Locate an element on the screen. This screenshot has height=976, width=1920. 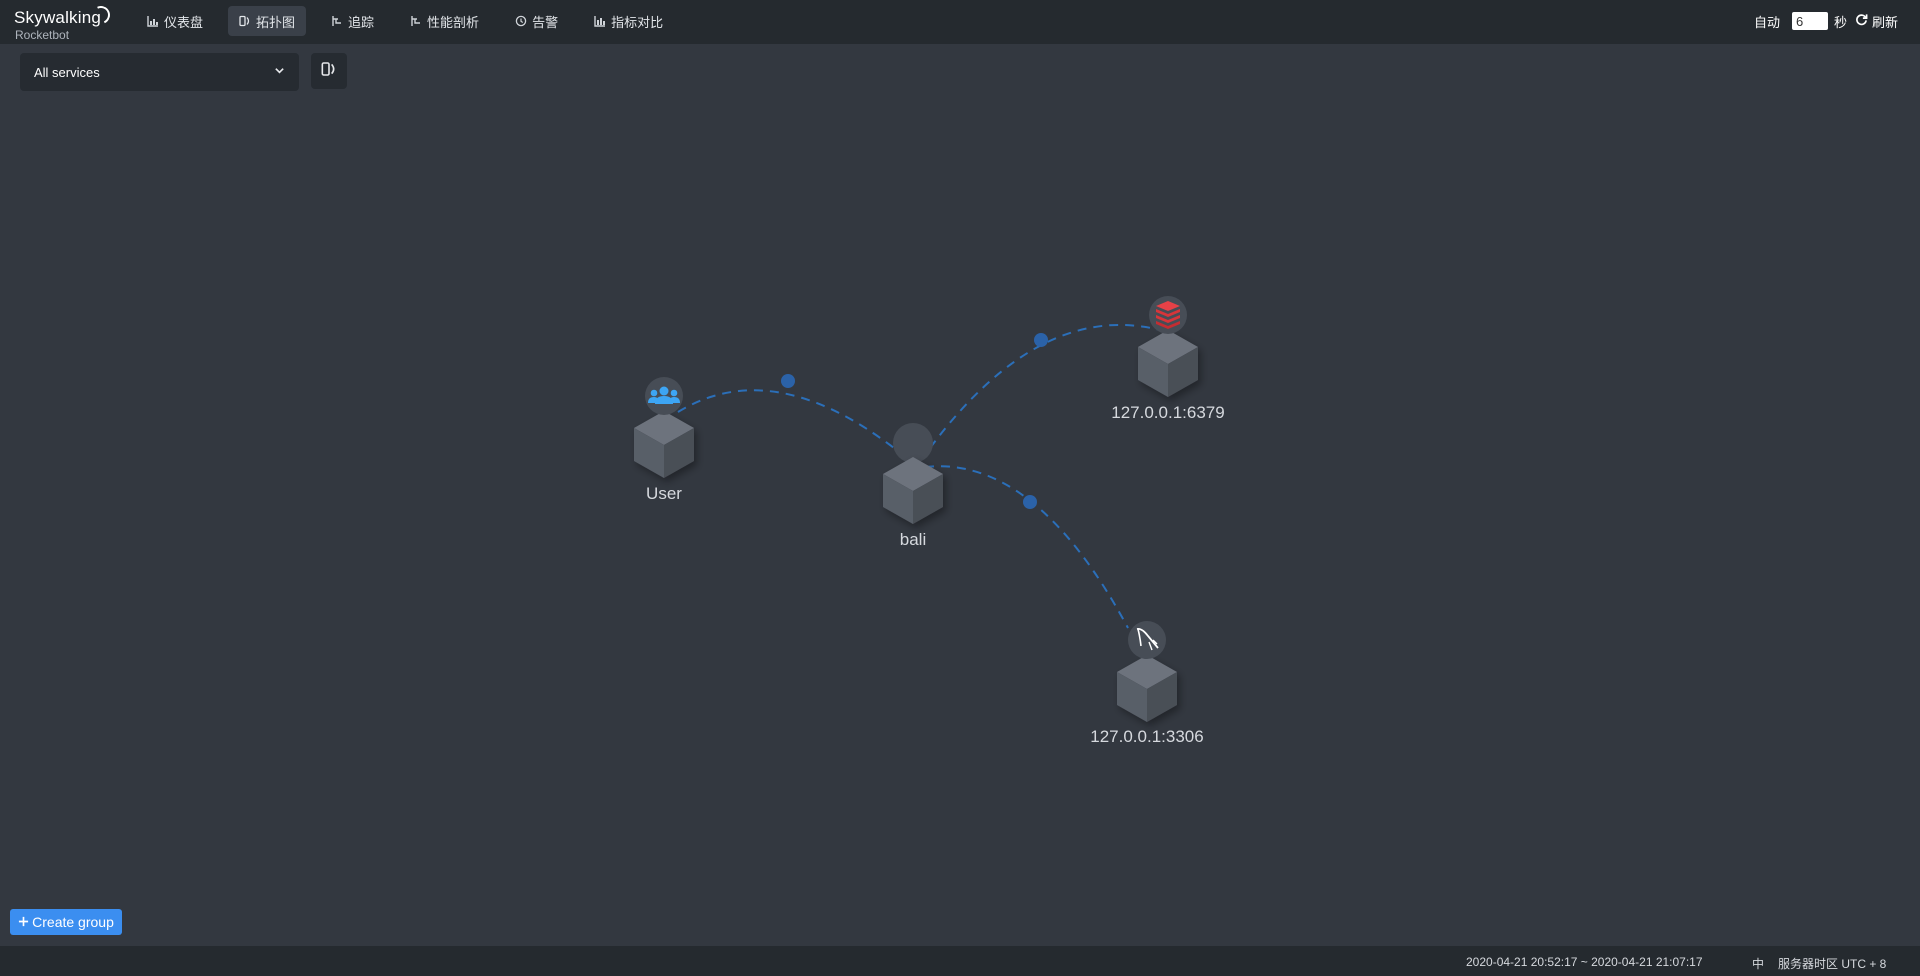
node-mysql: 127.0.0.1:3306 is located at coordinates (1147, 683).